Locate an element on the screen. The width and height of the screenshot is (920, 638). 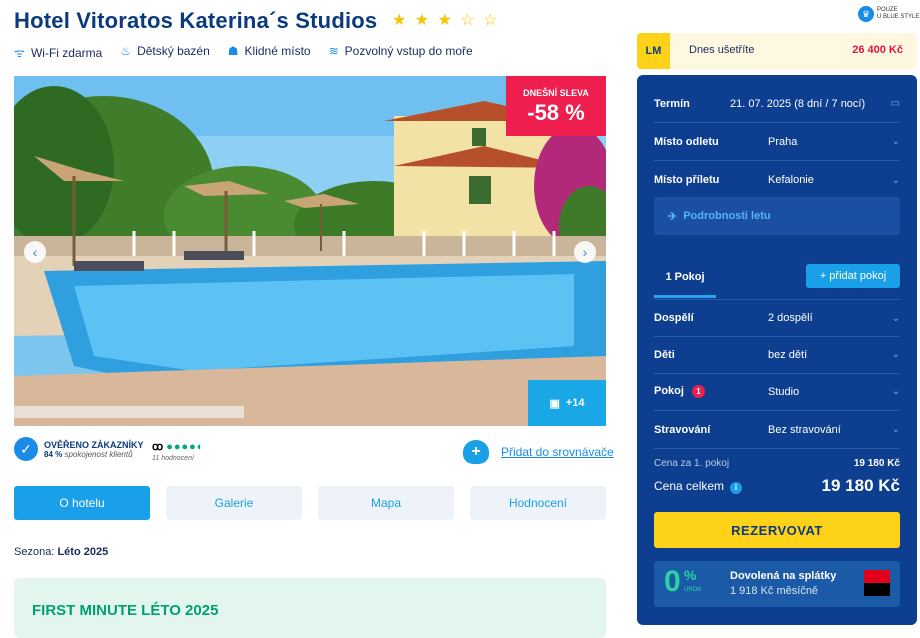
calendar-icon: ▭ is located at coordinates (895, 103).